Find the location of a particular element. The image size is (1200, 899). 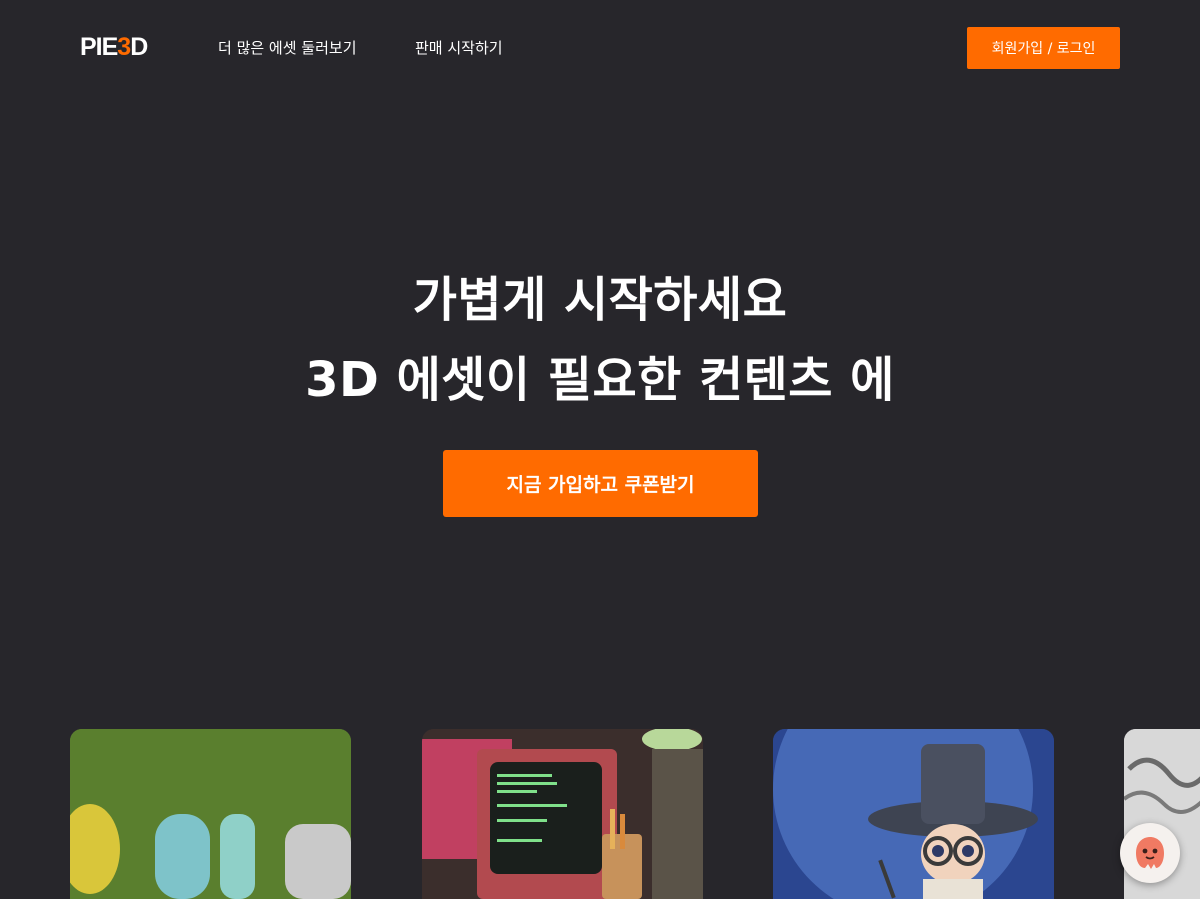

nav-browse-assets: 더 많은 에셋 둘러보기 is located at coordinates (287, 47).